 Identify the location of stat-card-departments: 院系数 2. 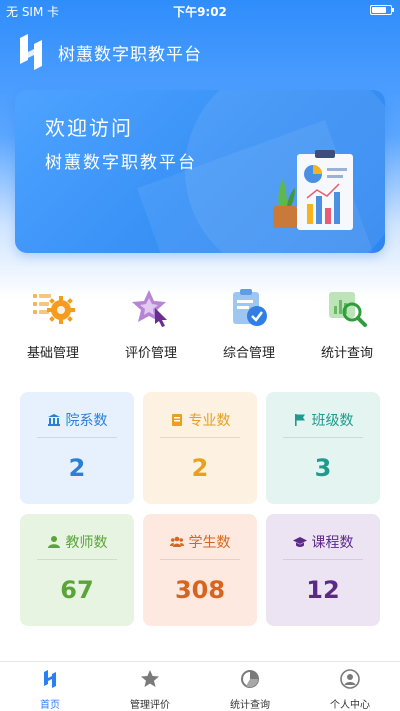
(77, 448).